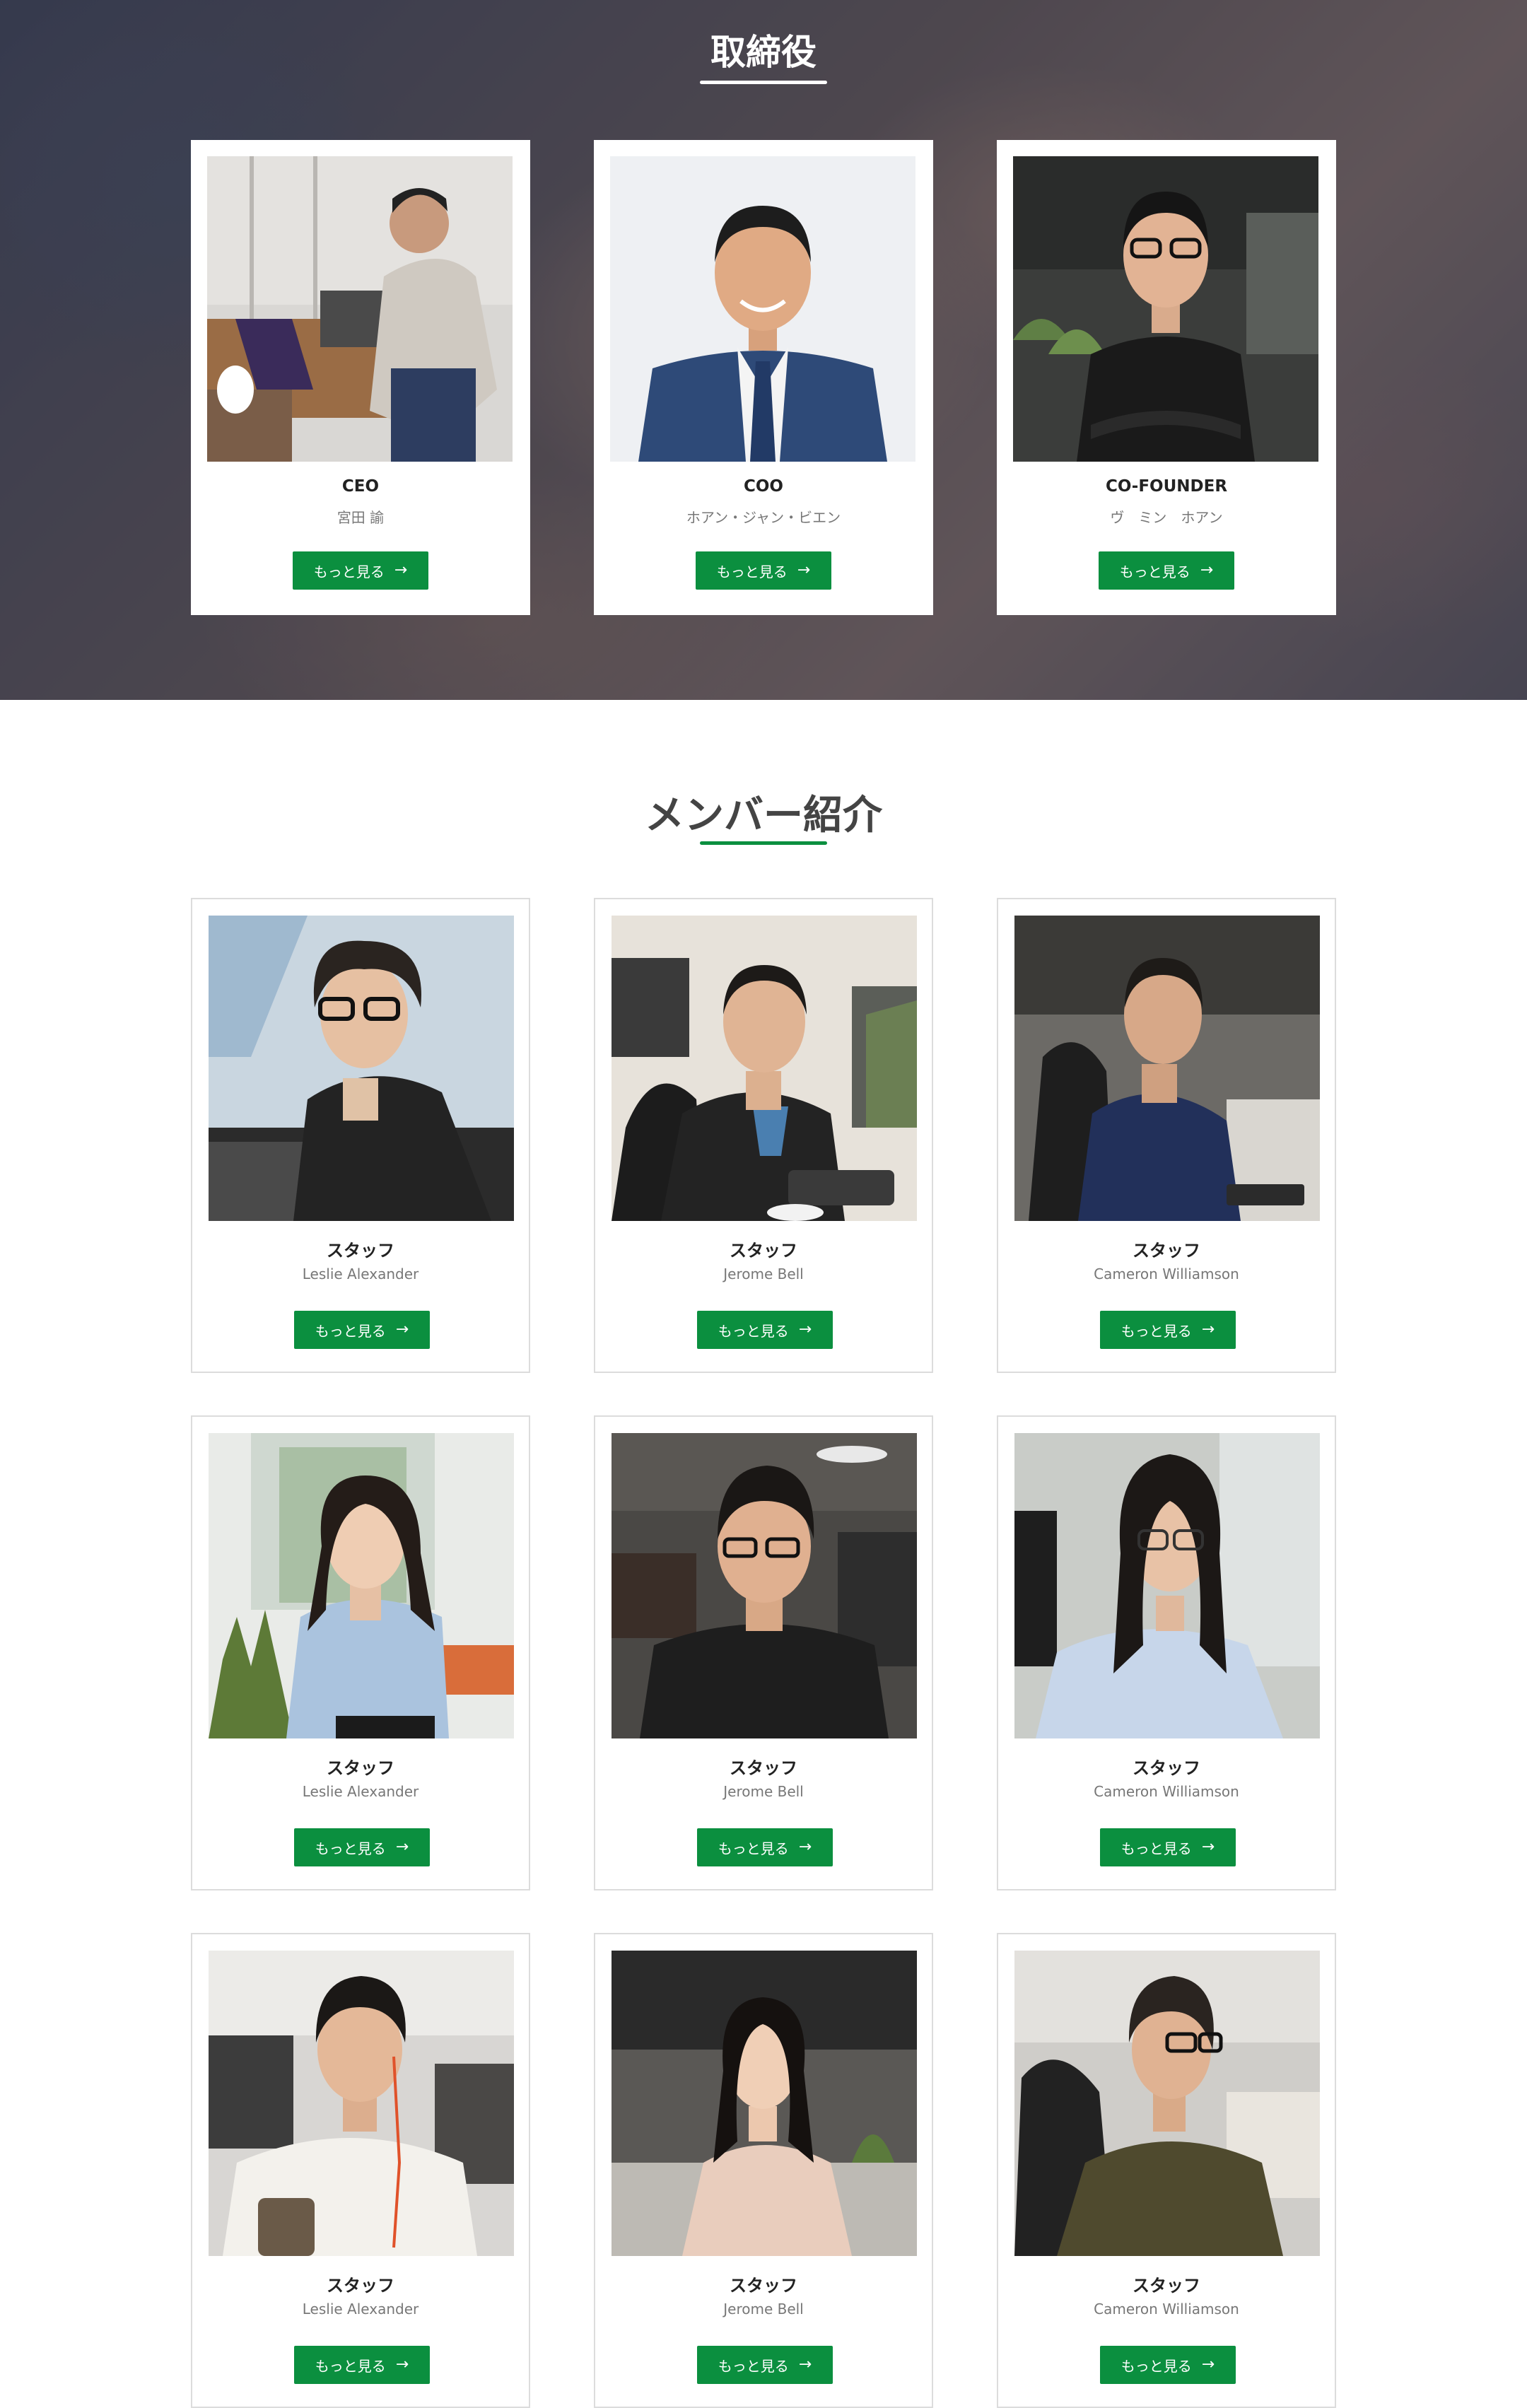 The width and height of the screenshot is (1527, 2408). Describe the element at coordinates (763, 82) in the screenshot. I see `executives-title-underline` at that location.